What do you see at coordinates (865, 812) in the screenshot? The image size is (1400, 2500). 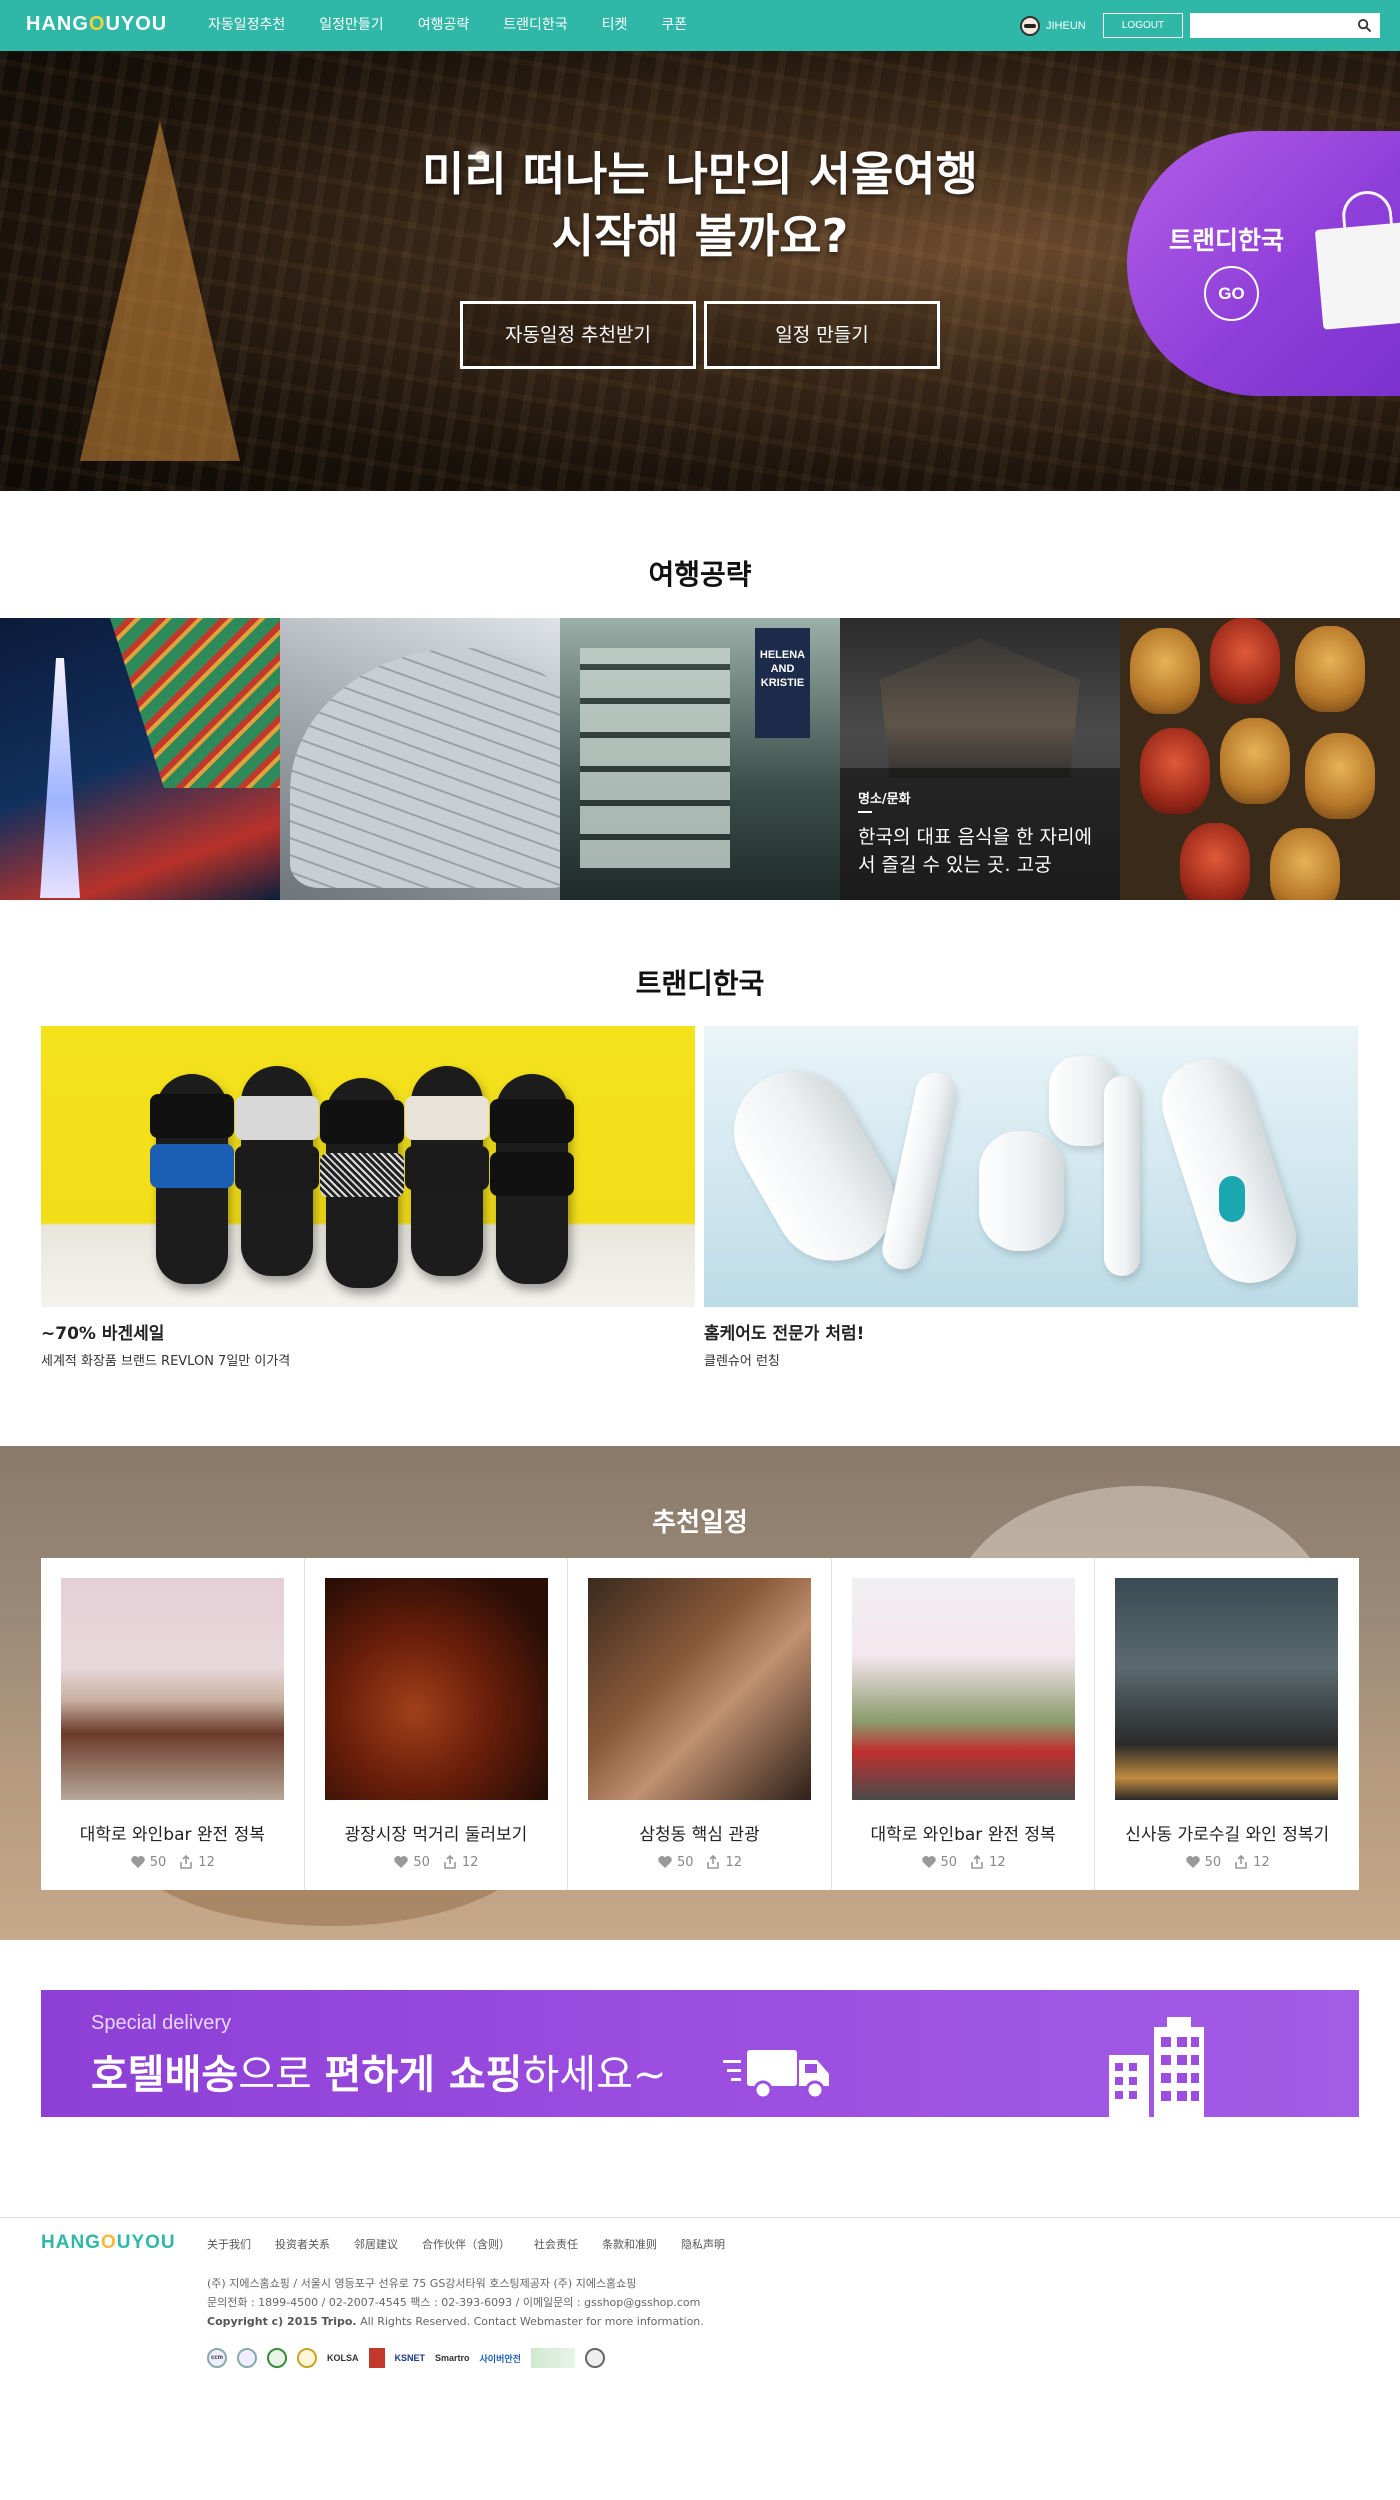 I see `tile-divider` at bounding box center [865, 812].